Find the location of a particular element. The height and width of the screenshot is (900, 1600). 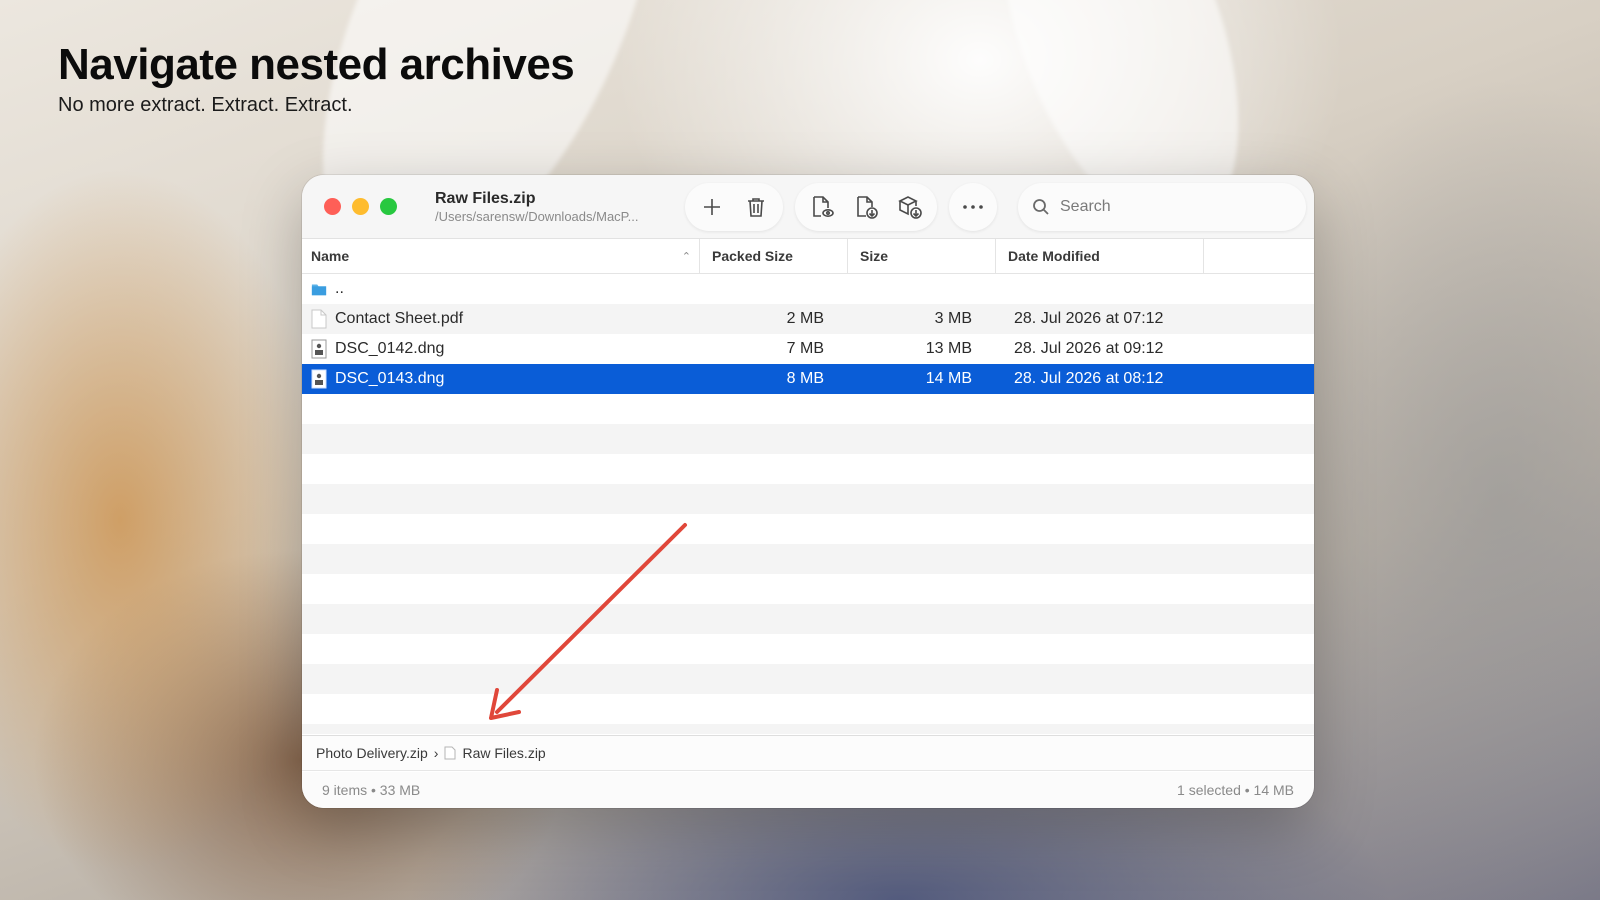

row-name: Contact Sheet.pdf is located at coordinates (399, 318).